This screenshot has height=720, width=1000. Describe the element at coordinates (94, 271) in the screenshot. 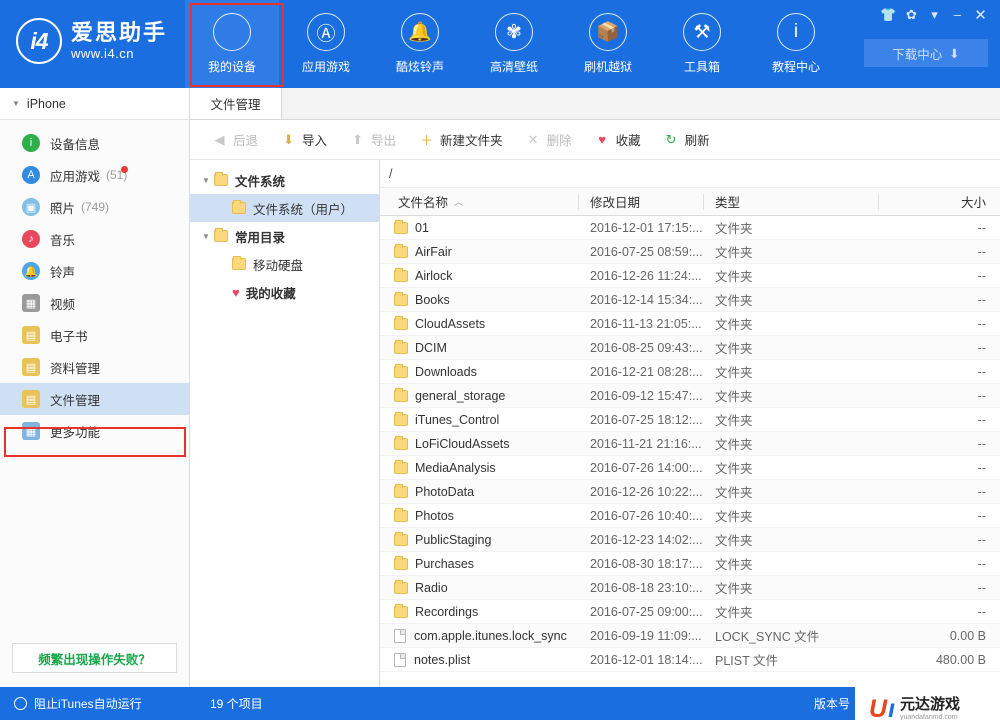

I see `sidebar-item-5: 🔔 铃声` at that location.